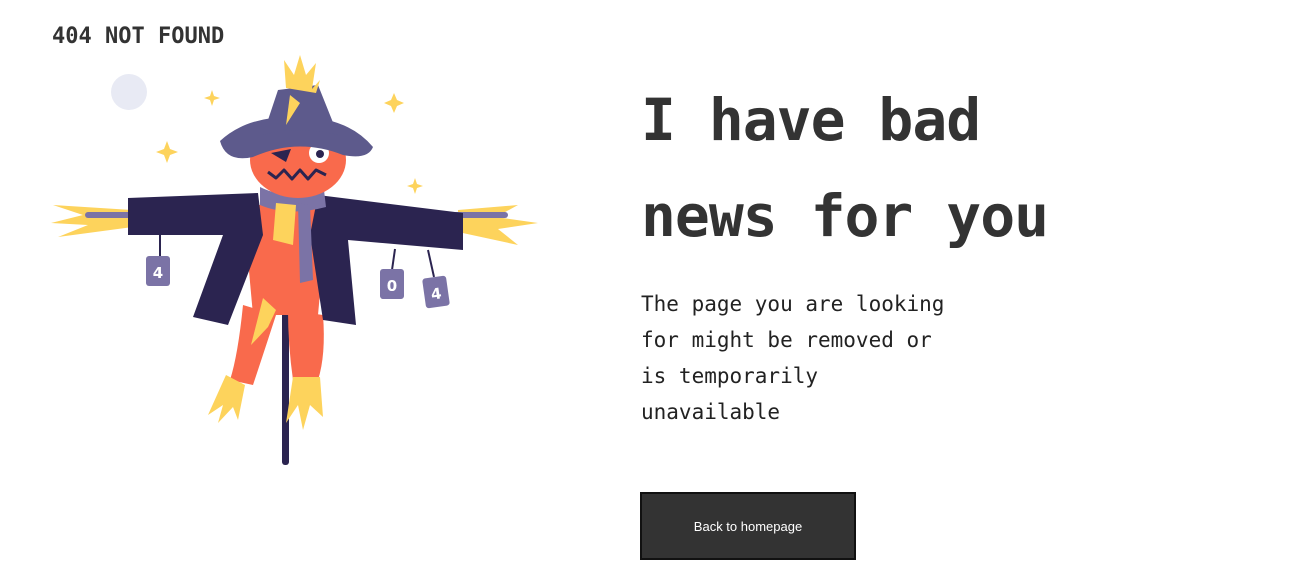  Describe the element at coordinates (498, 225) in the screenshot. I see `right-straw-hand` at that location.